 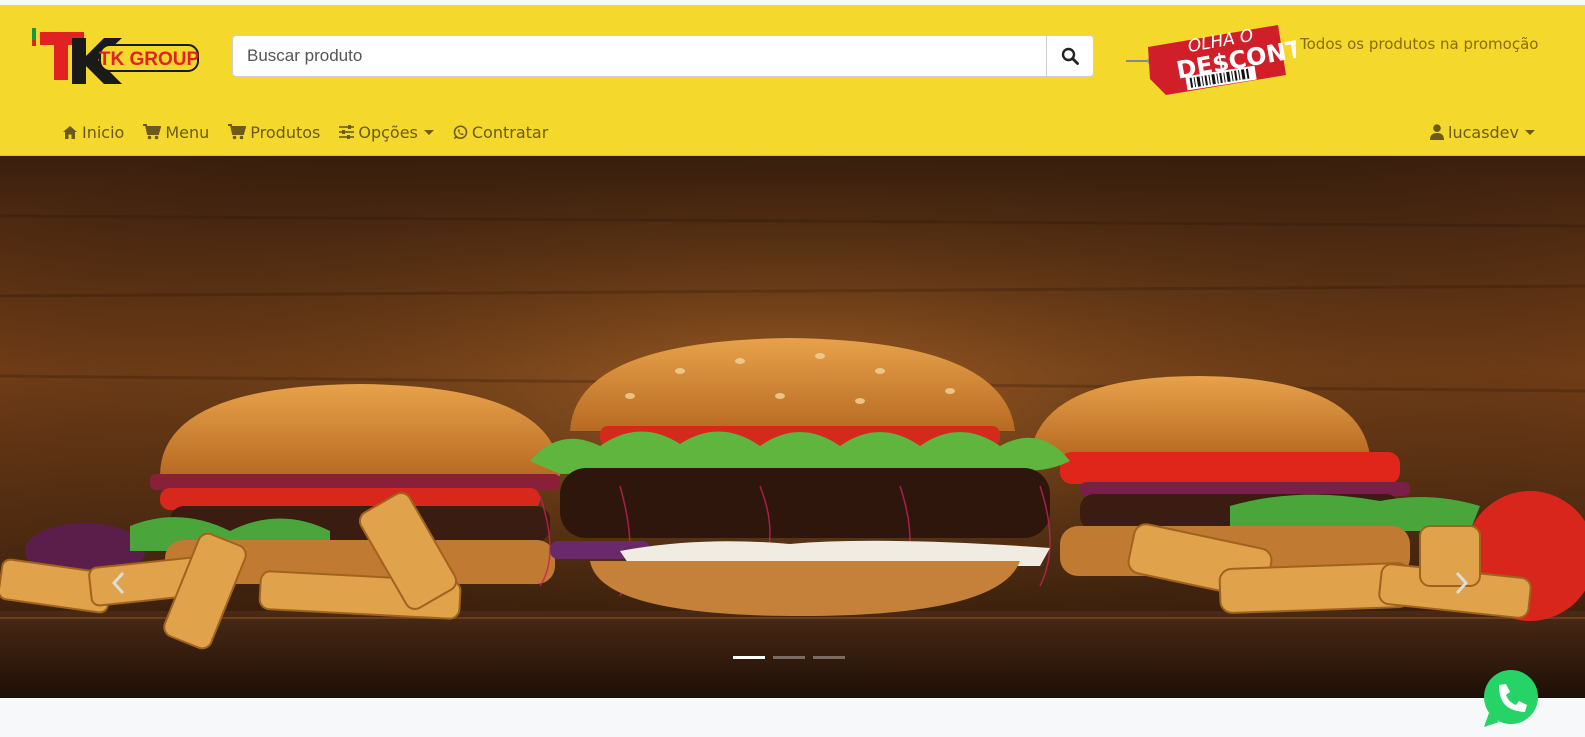 What do you see at coordinates (347, 132) in the screenshot?
I see `sliders-icon` at bounding box center [347, 132].